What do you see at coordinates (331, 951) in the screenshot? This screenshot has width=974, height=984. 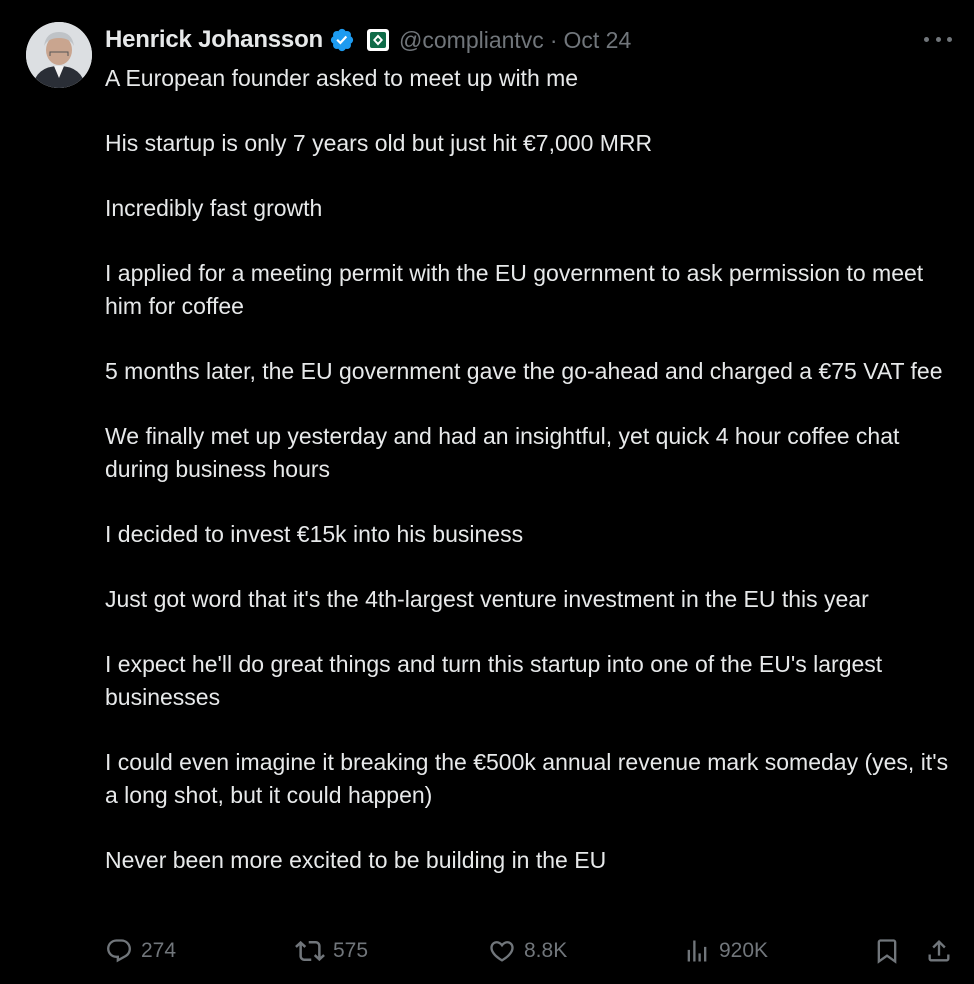 I see `repost-button: 575` at bounding box center [331, 951].